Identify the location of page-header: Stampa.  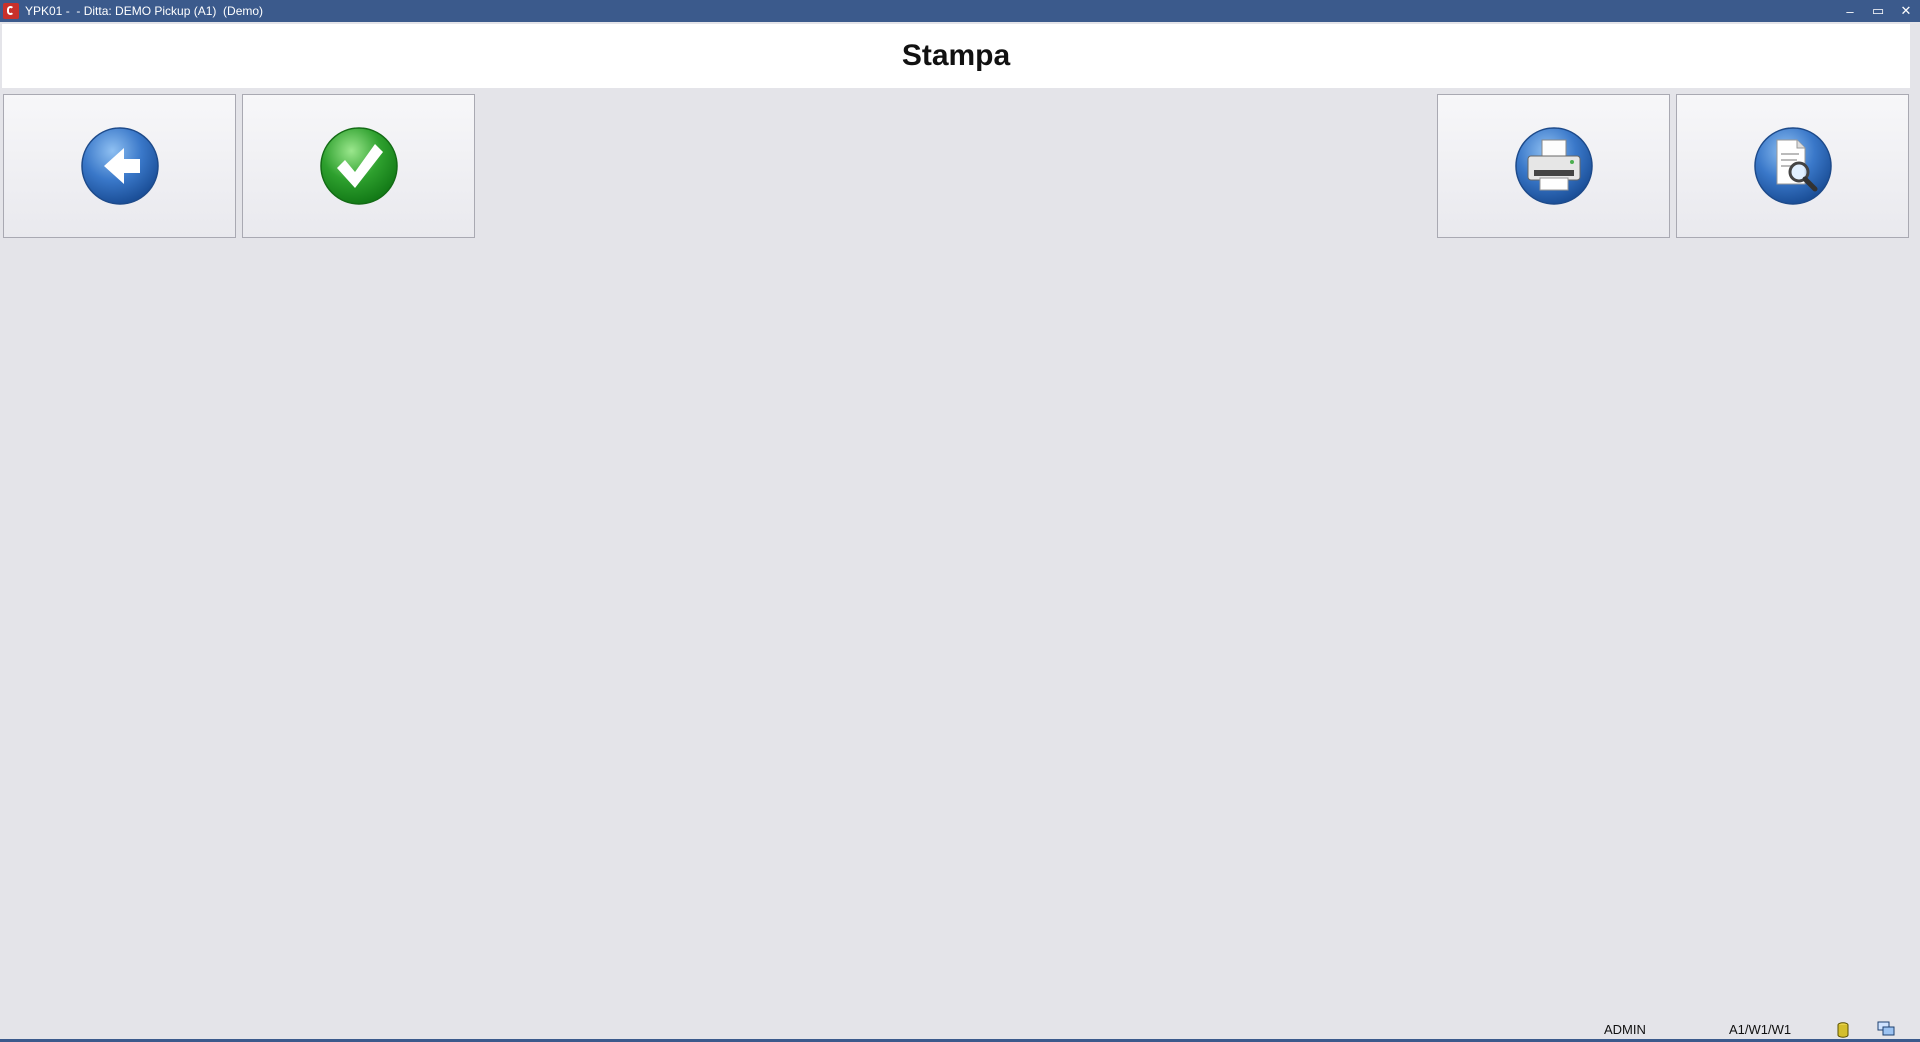
(956, 56).